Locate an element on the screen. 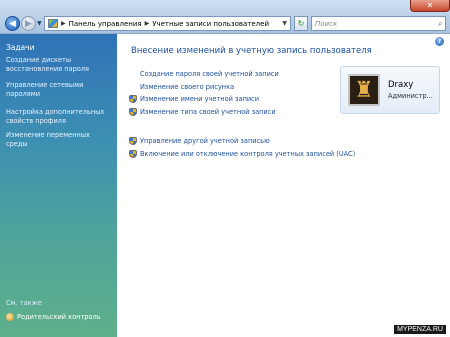 The image size is (450, 337). forward-arrow-icon: ▶ is located at coordinates (28, 23).